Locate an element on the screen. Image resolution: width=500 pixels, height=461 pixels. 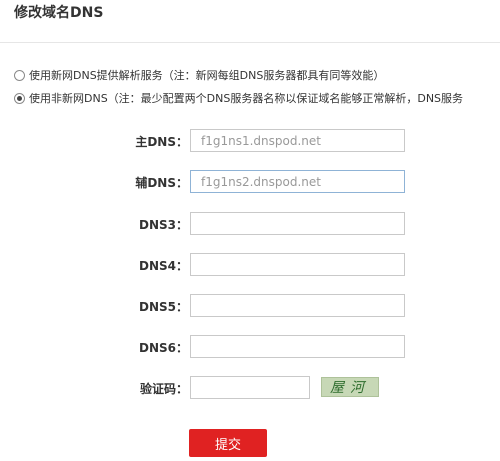
dns3-label: DNS3： is located at coordinates (163, 225).